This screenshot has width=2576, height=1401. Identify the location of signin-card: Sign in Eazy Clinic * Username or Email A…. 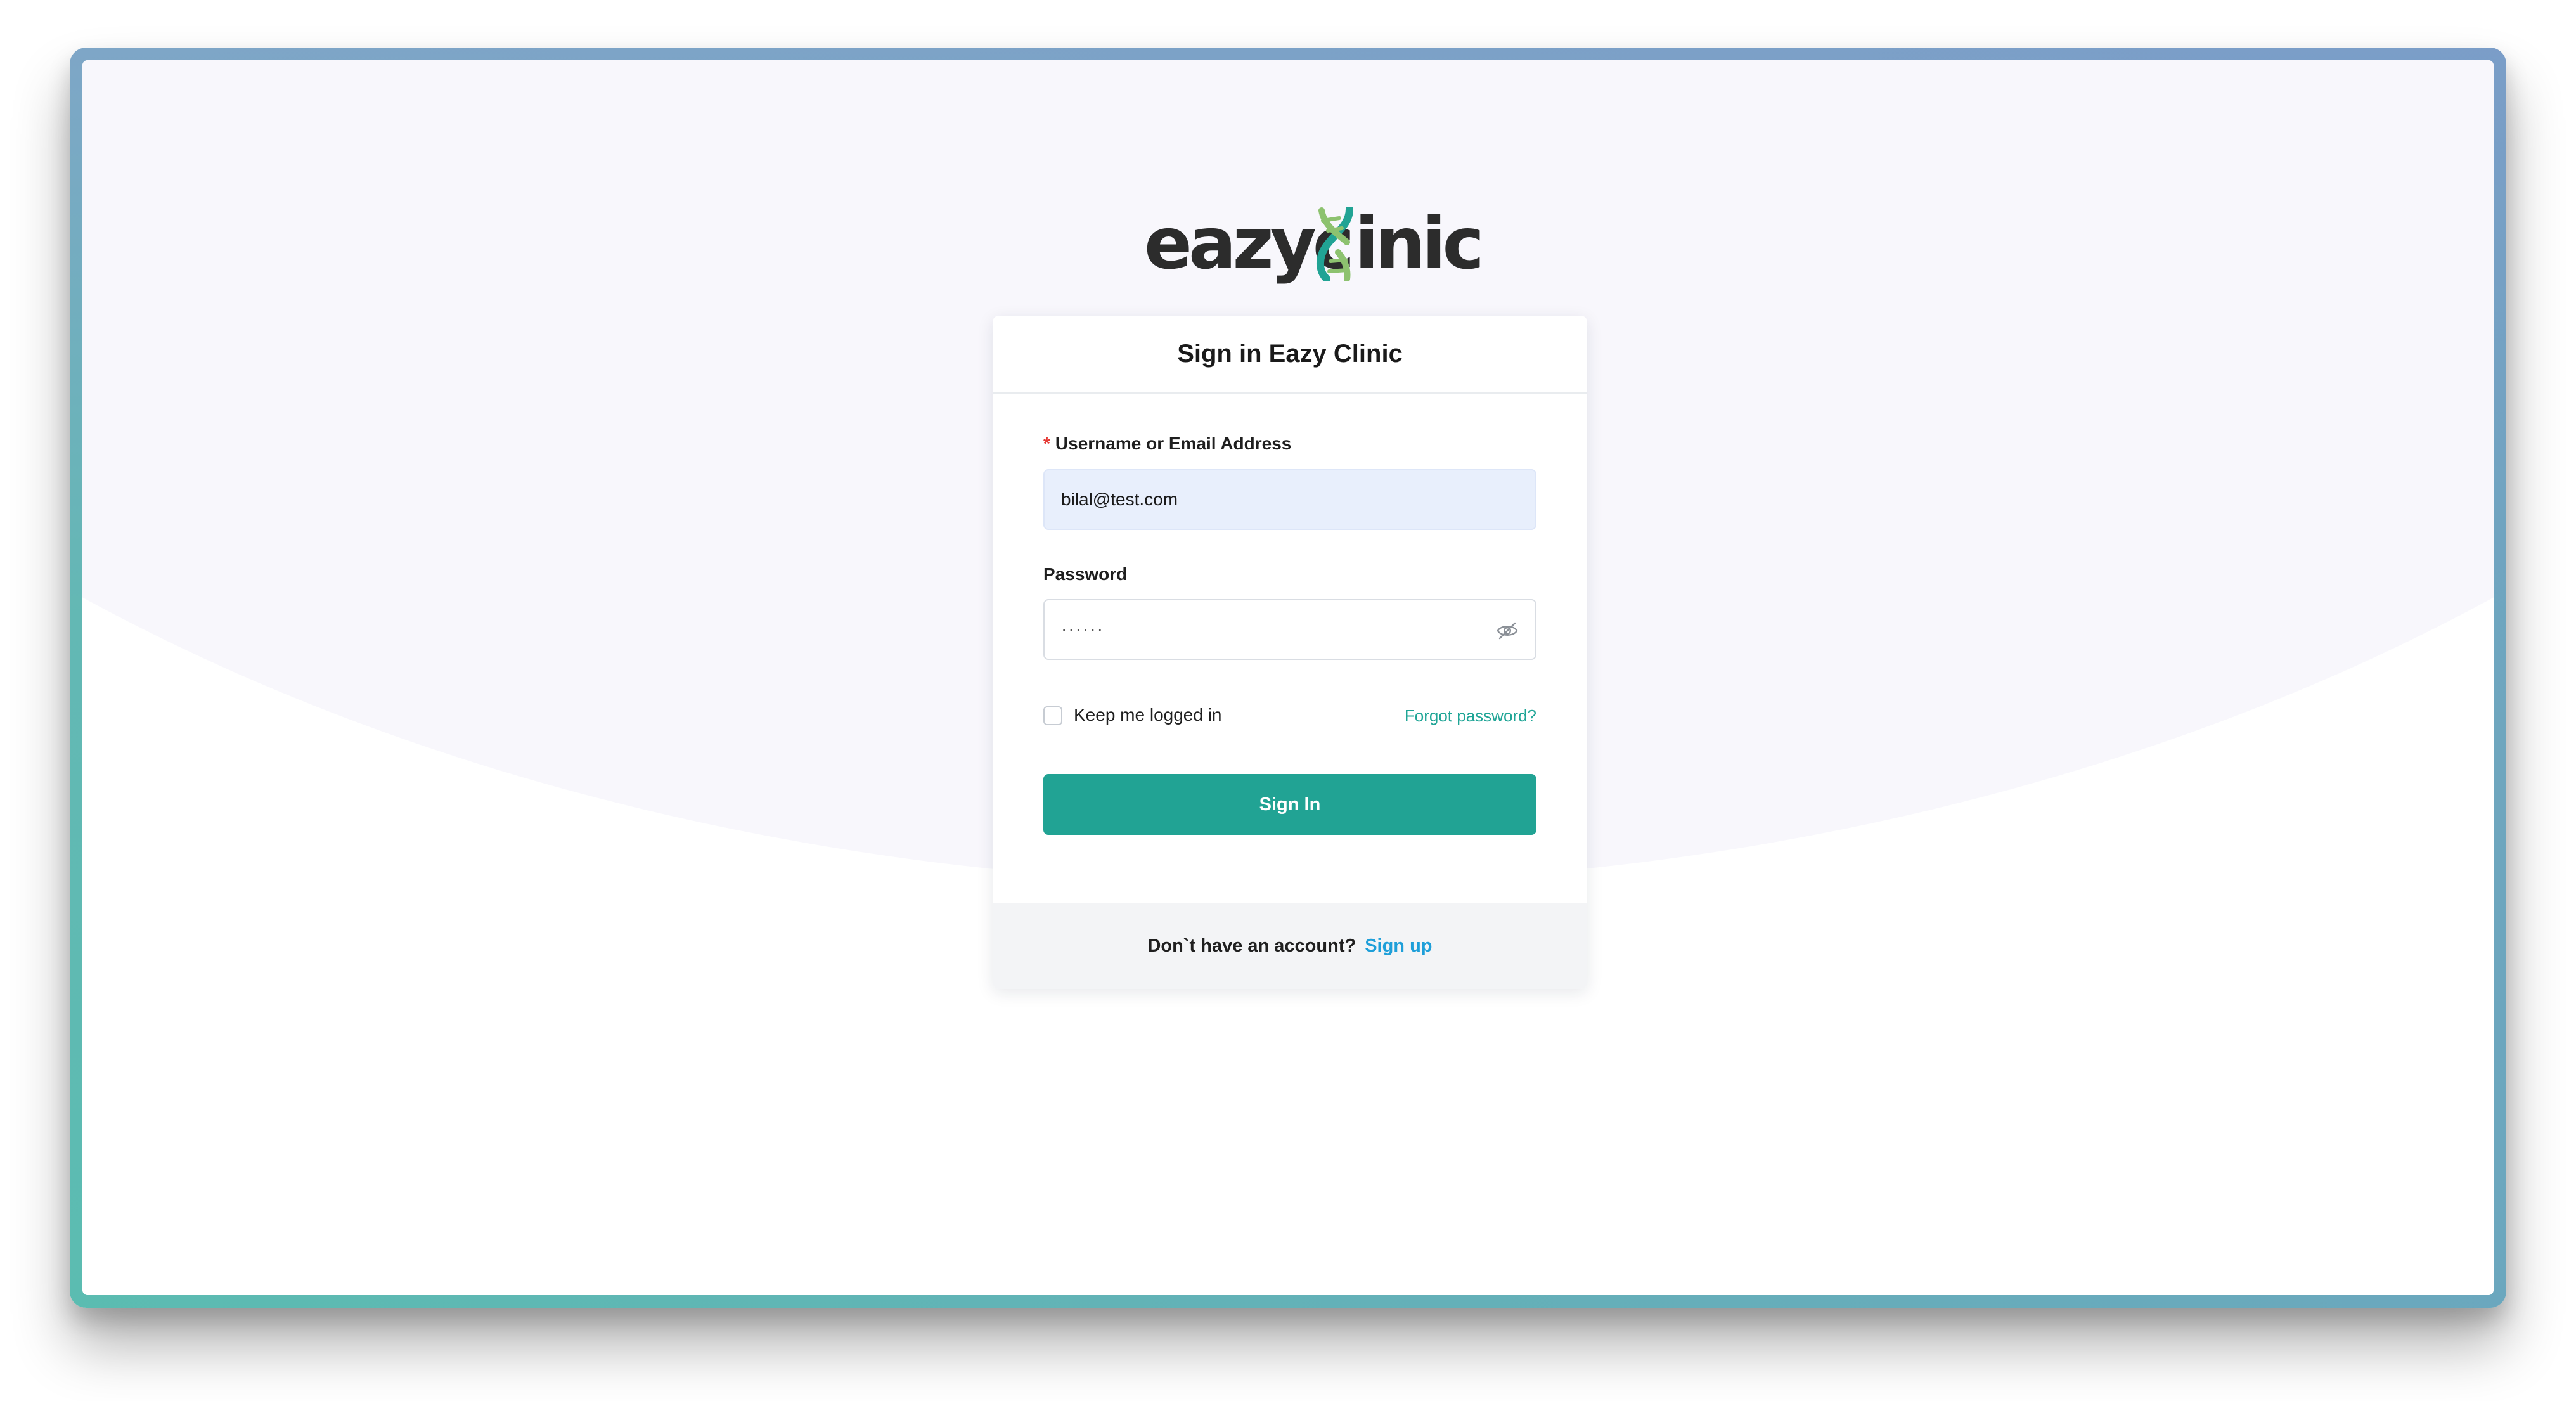
(1290, 652).